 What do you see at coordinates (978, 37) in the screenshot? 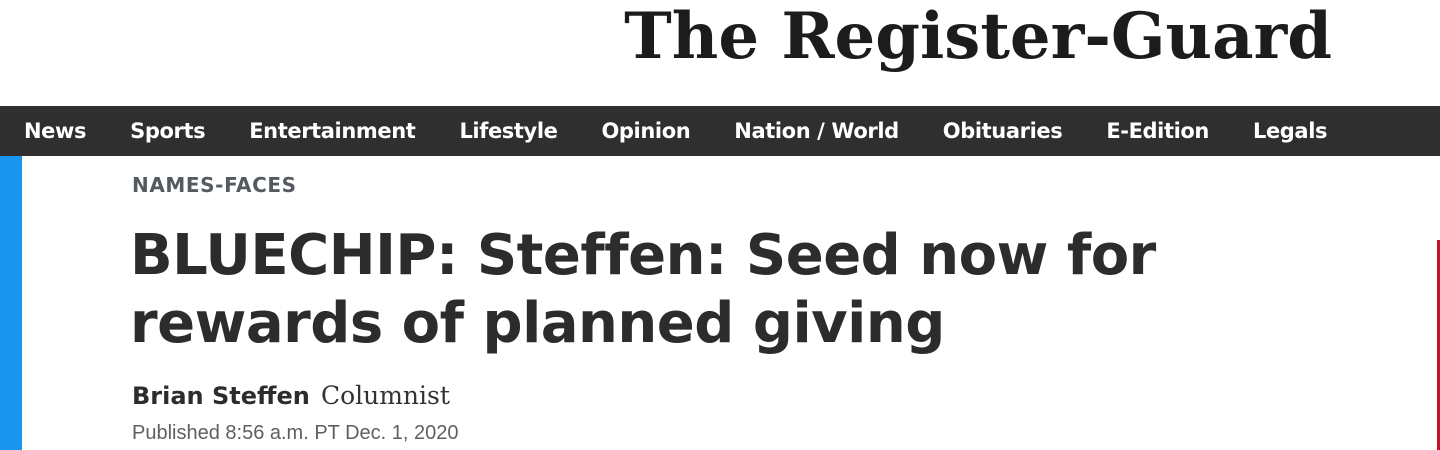
I see `site-logo: The Register-Guard` at bounding box center [978, 37].